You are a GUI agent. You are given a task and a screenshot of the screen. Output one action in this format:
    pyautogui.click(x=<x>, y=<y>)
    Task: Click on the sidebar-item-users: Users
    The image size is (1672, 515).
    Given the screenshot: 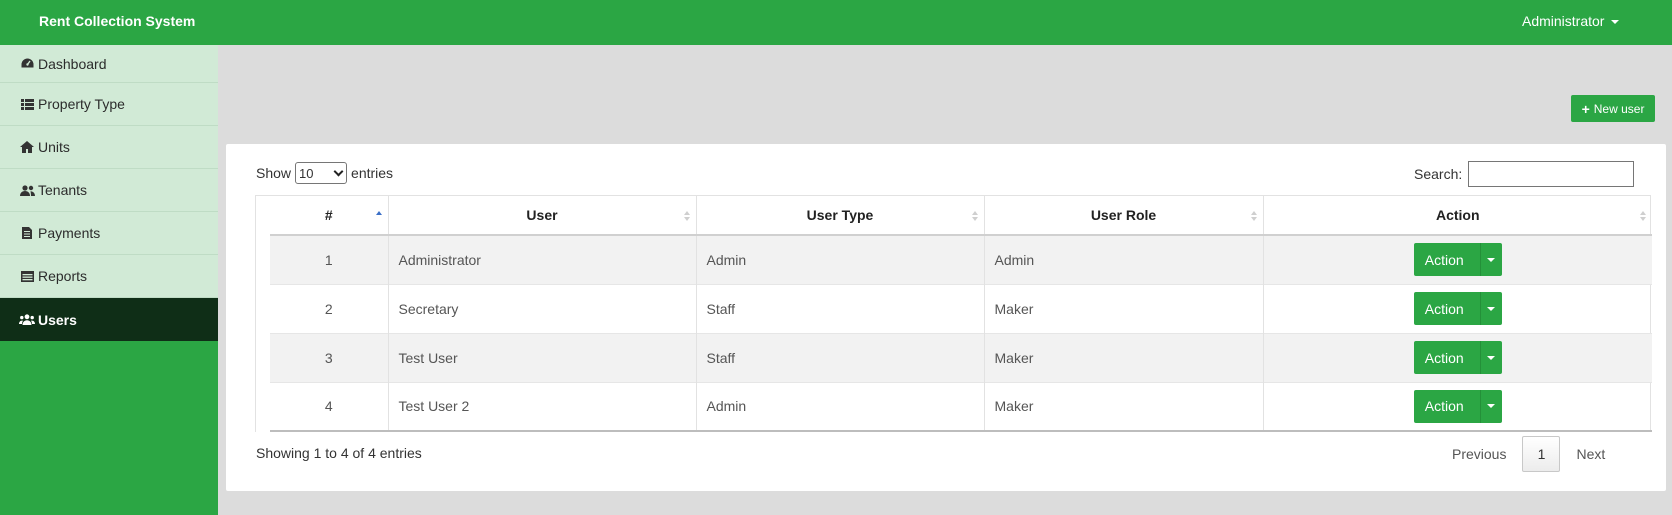 What is the action you would take?
    pyautogui.click(x=109, y=319)
    